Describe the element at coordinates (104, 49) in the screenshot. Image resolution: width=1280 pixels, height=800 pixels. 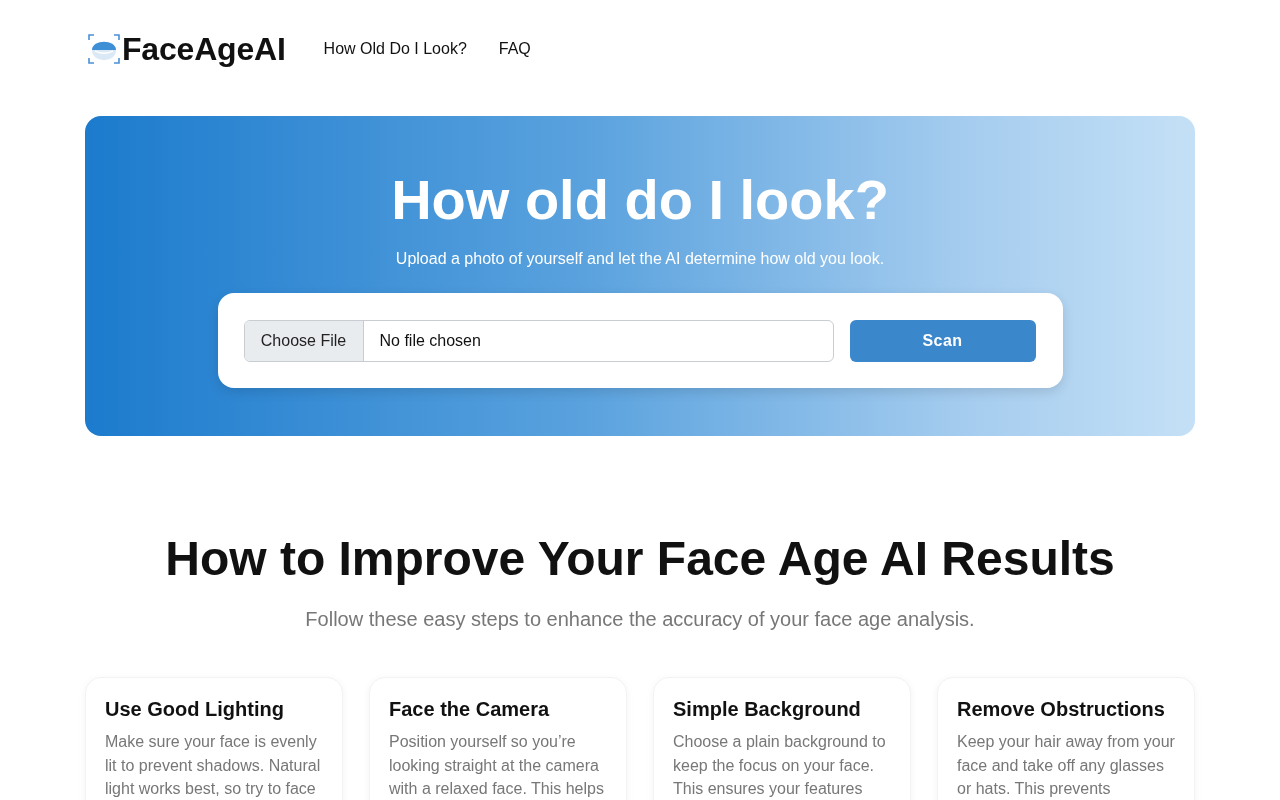
I see `face-scan-icon` at that location.